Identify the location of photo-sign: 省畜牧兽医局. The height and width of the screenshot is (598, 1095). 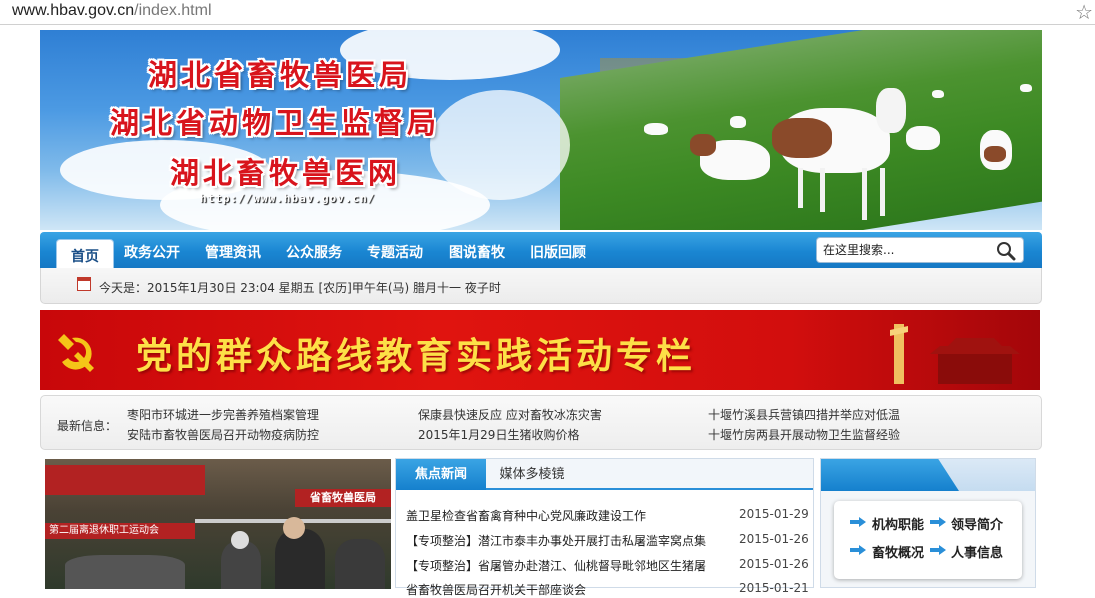
(343, 498).